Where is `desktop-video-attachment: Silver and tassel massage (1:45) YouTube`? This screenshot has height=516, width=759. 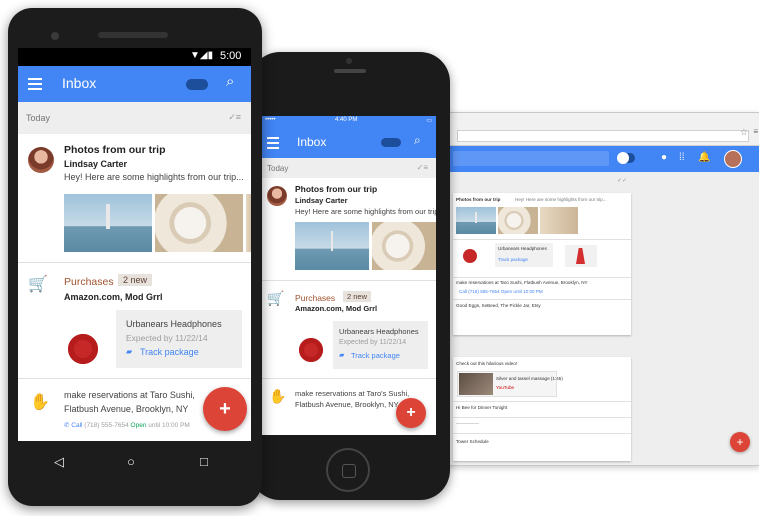 desktop-video-attachment: Silver and tassel massage (1:45) YouTube is located at coordinates (510, 384).